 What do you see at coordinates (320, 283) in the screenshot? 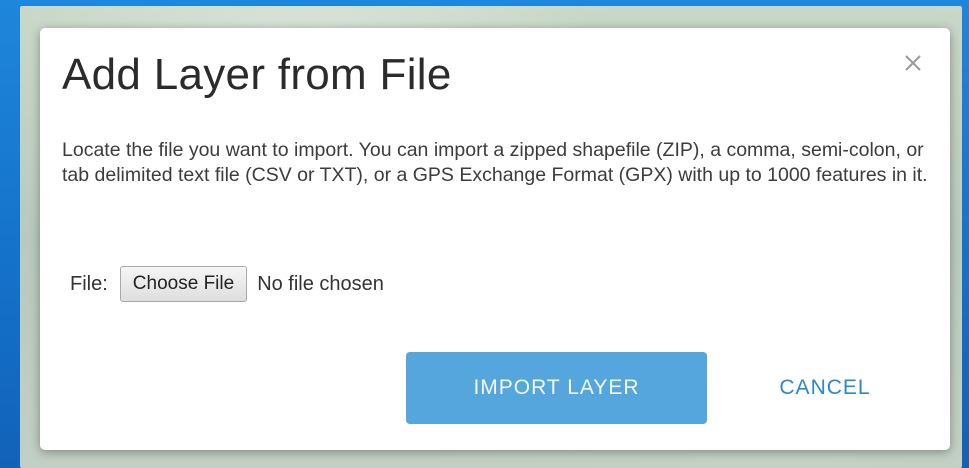
I see `file-status-text: No file chosen` at bounding box center [320, 283].